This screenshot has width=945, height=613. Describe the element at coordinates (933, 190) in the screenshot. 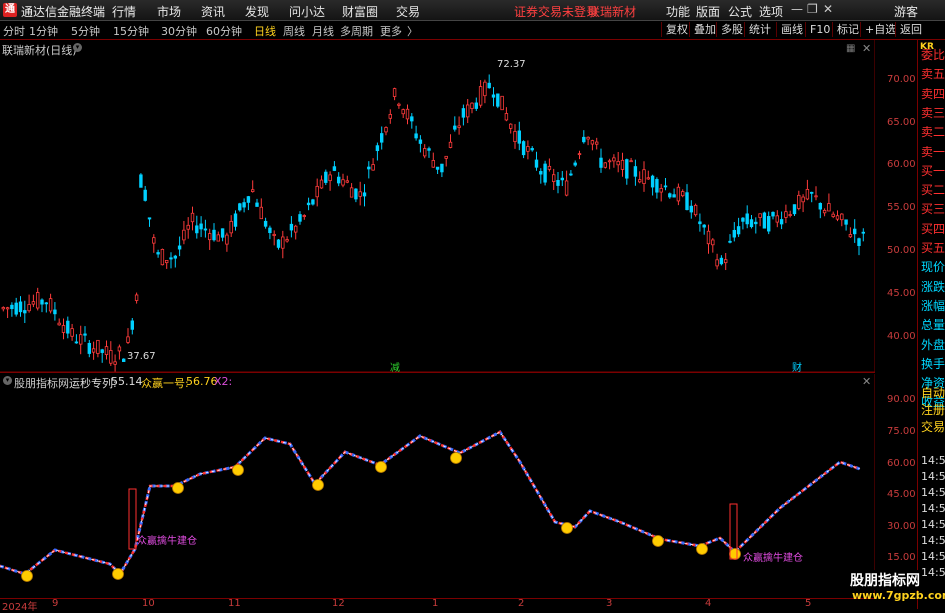

I see `quote-label: 买二` at that location.